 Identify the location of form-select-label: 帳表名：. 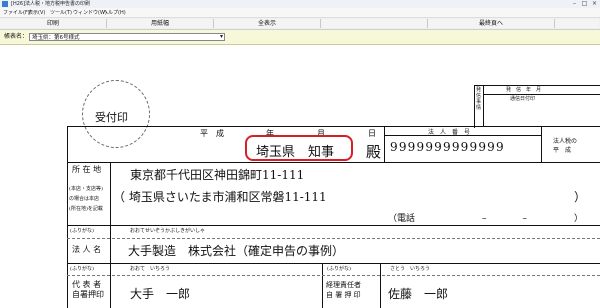
(16, 36).